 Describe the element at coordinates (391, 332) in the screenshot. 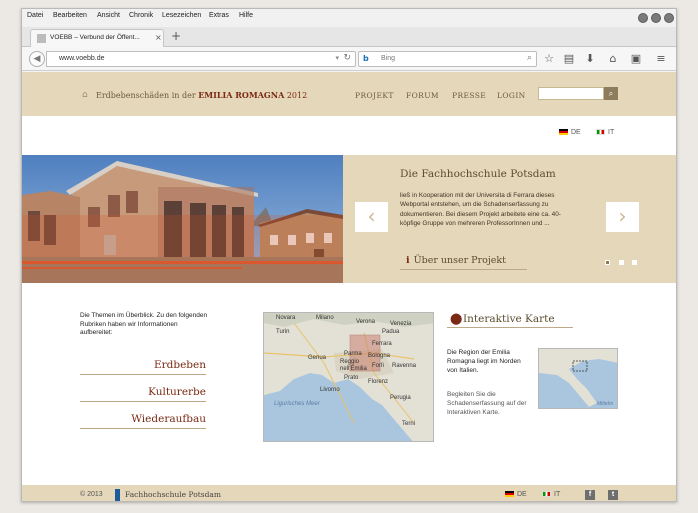

I see `map-label-padua: Padua` at that location.